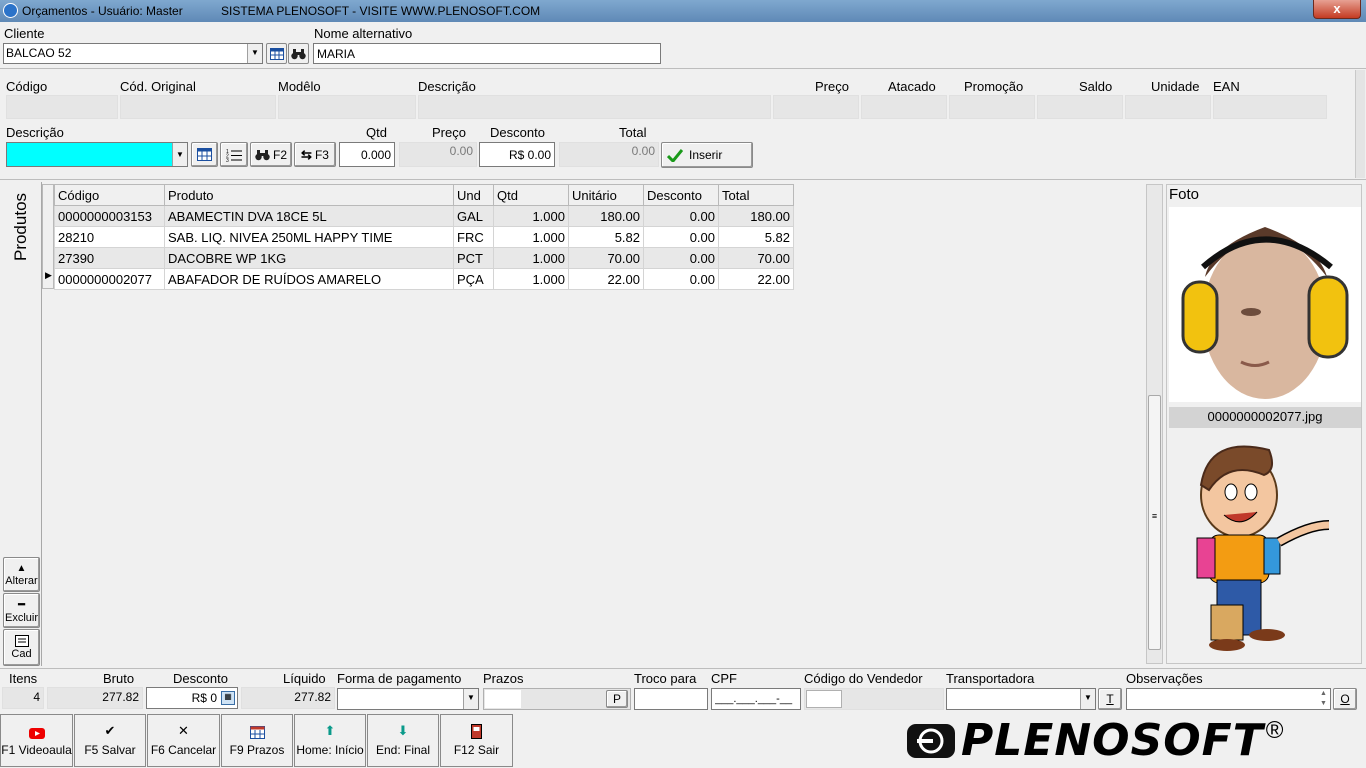 The width and height of the screenshot is (1366, 768). What do you see at coordinates (756, 237) in the screenshot?
I see `cell-total: 5.82` at bounding box center [756, 237].